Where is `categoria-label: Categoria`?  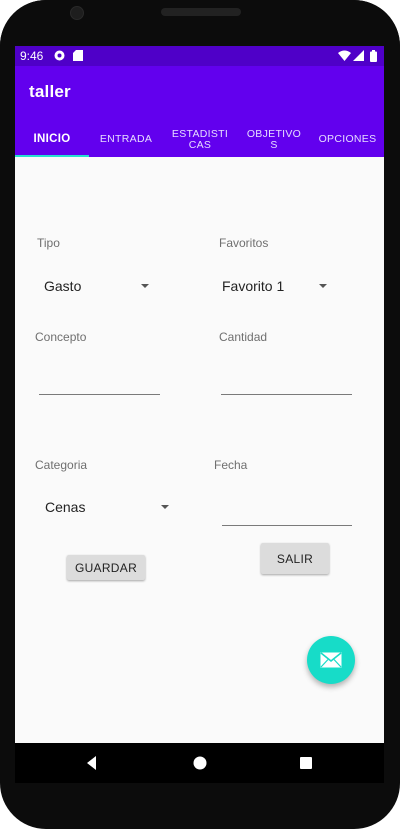
categoria-label: Categoria is located at coordinates (61, 465).